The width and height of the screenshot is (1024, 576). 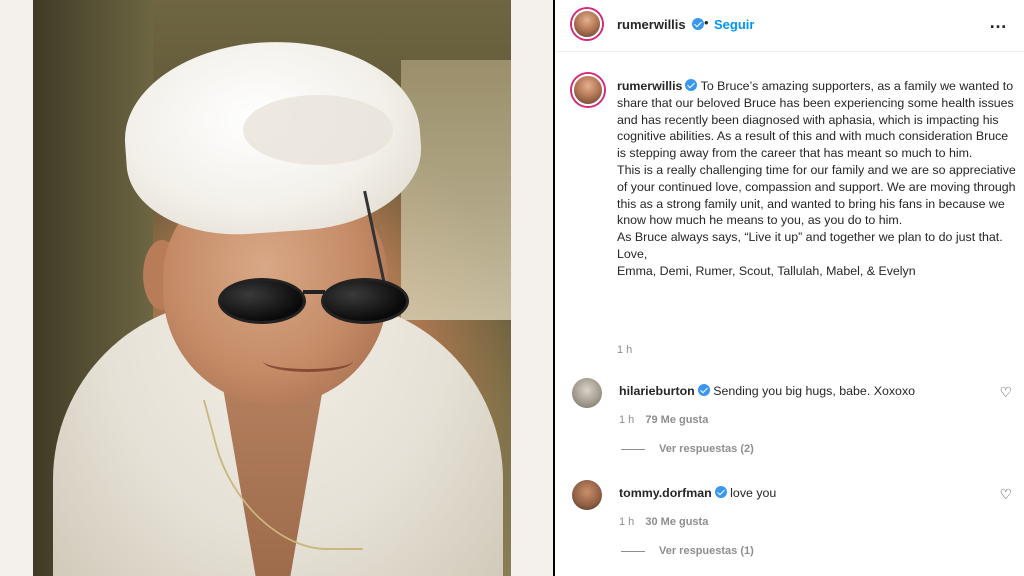 What do you see at coordinates (624, 350) in the screenshot?
I see `caption-timestamp: 1 h` at bounding box center [624, 350].